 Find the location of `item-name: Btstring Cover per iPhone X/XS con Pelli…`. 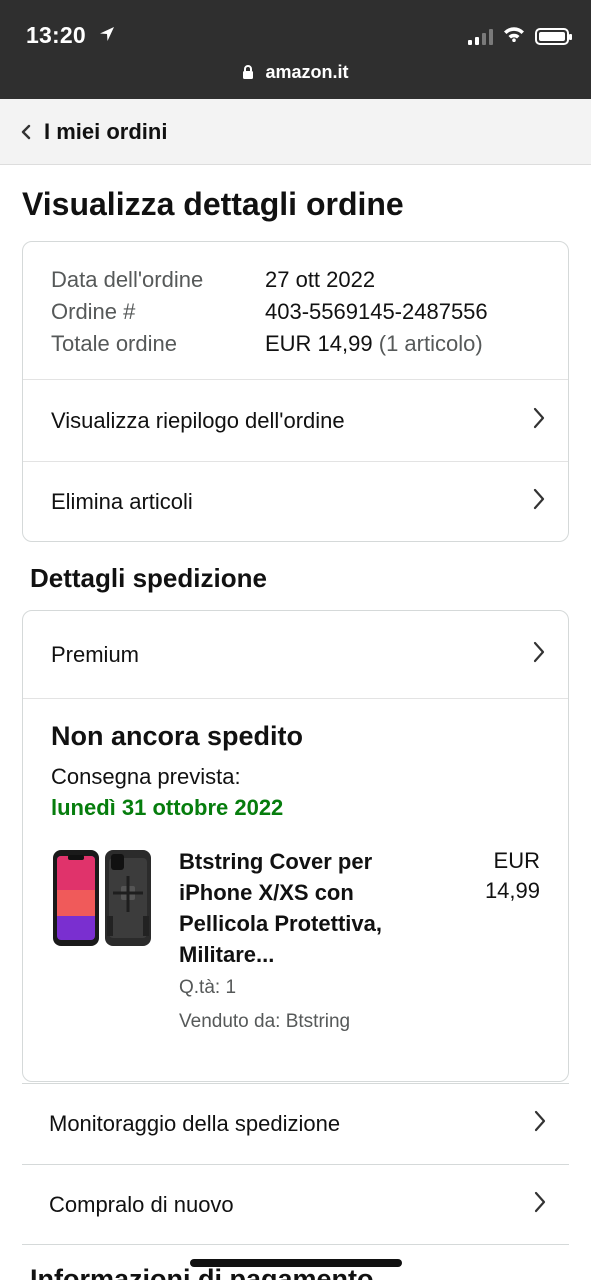

item-name: Btstring Cover per iPhone X/XS con Pelli… is located at coordinates (295, 908).